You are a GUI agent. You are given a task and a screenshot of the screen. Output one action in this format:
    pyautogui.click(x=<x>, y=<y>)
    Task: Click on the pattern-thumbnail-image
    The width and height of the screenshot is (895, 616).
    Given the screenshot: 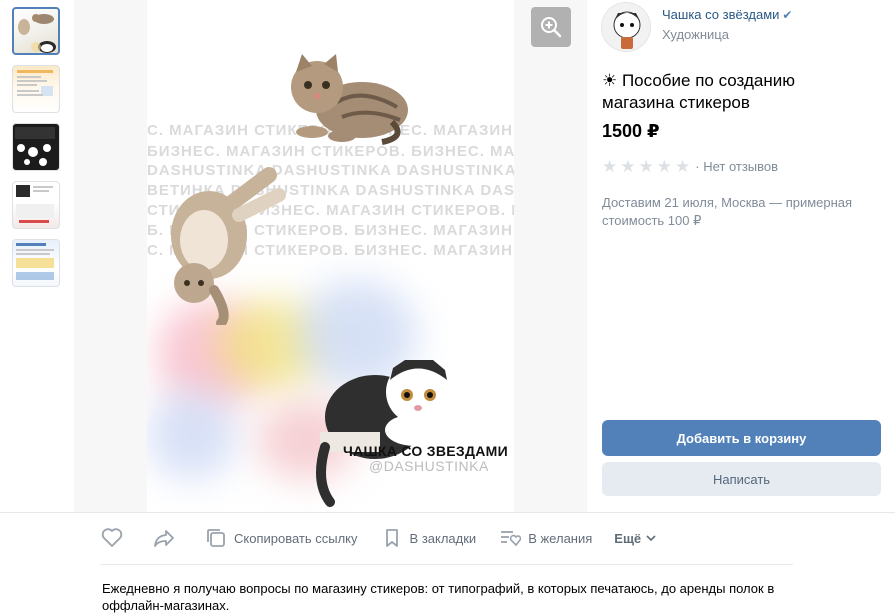 What is the action you would take?
    pyautogui.click(x=35, y=146)
    